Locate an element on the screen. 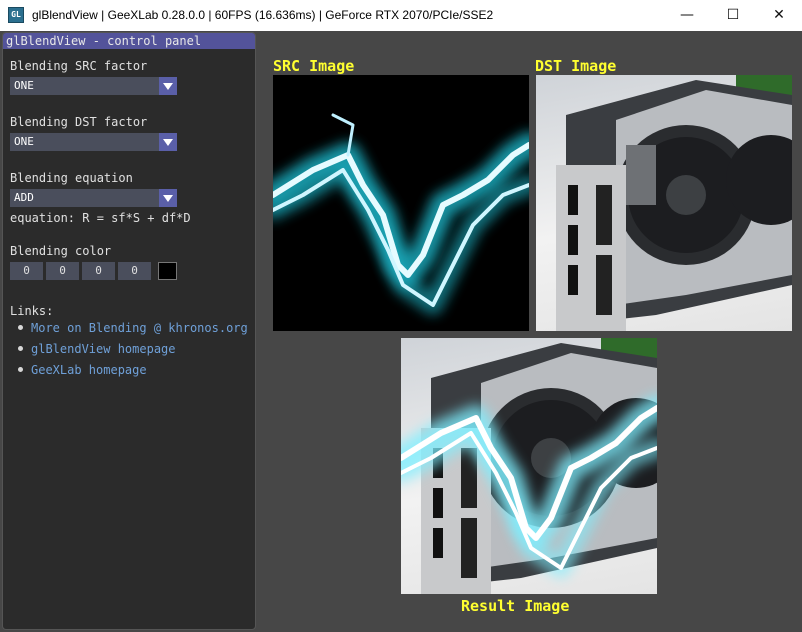 The width and height of the screenshot is (802, 632). src-image-label: SRC Image is located at coordinates (314, 66).